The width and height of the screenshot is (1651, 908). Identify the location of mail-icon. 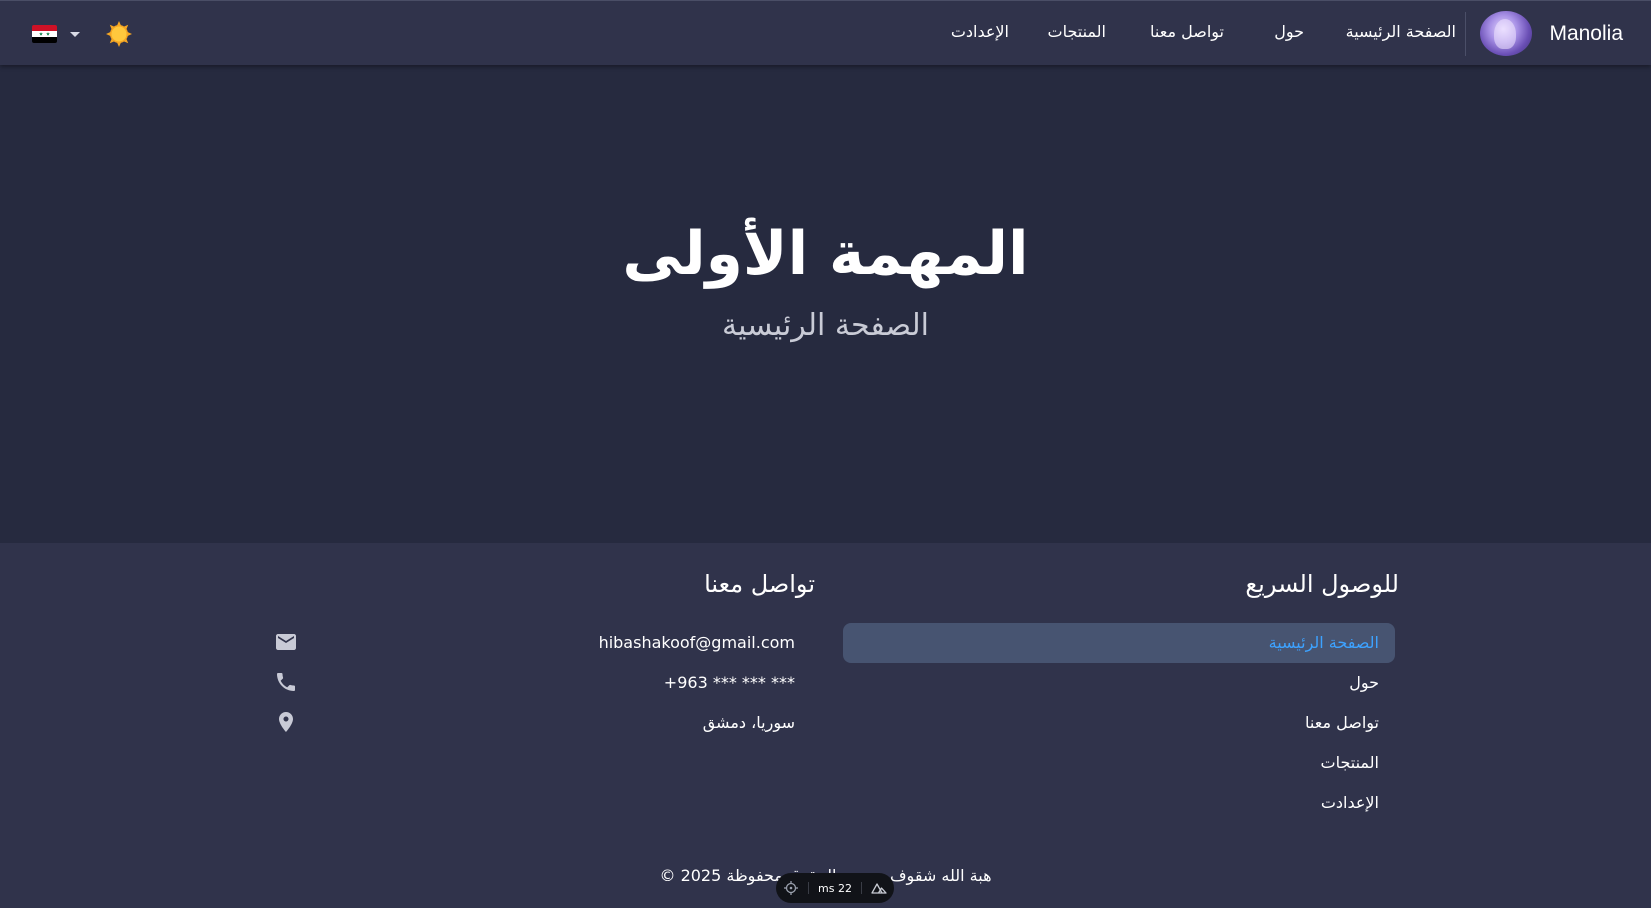
(286, 642).